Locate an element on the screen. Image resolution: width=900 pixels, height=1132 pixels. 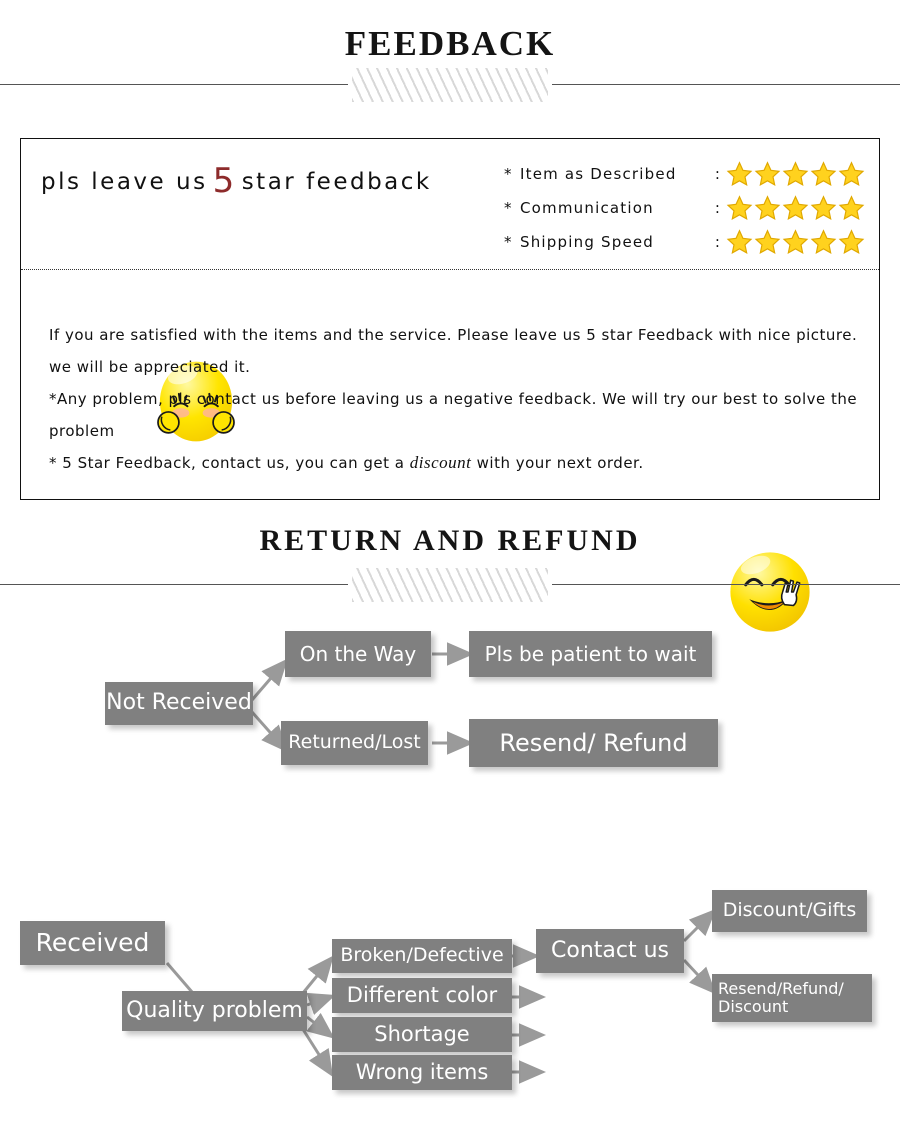
node-resend-refund: Resend/ Refund is located at coordinates (593, 743).